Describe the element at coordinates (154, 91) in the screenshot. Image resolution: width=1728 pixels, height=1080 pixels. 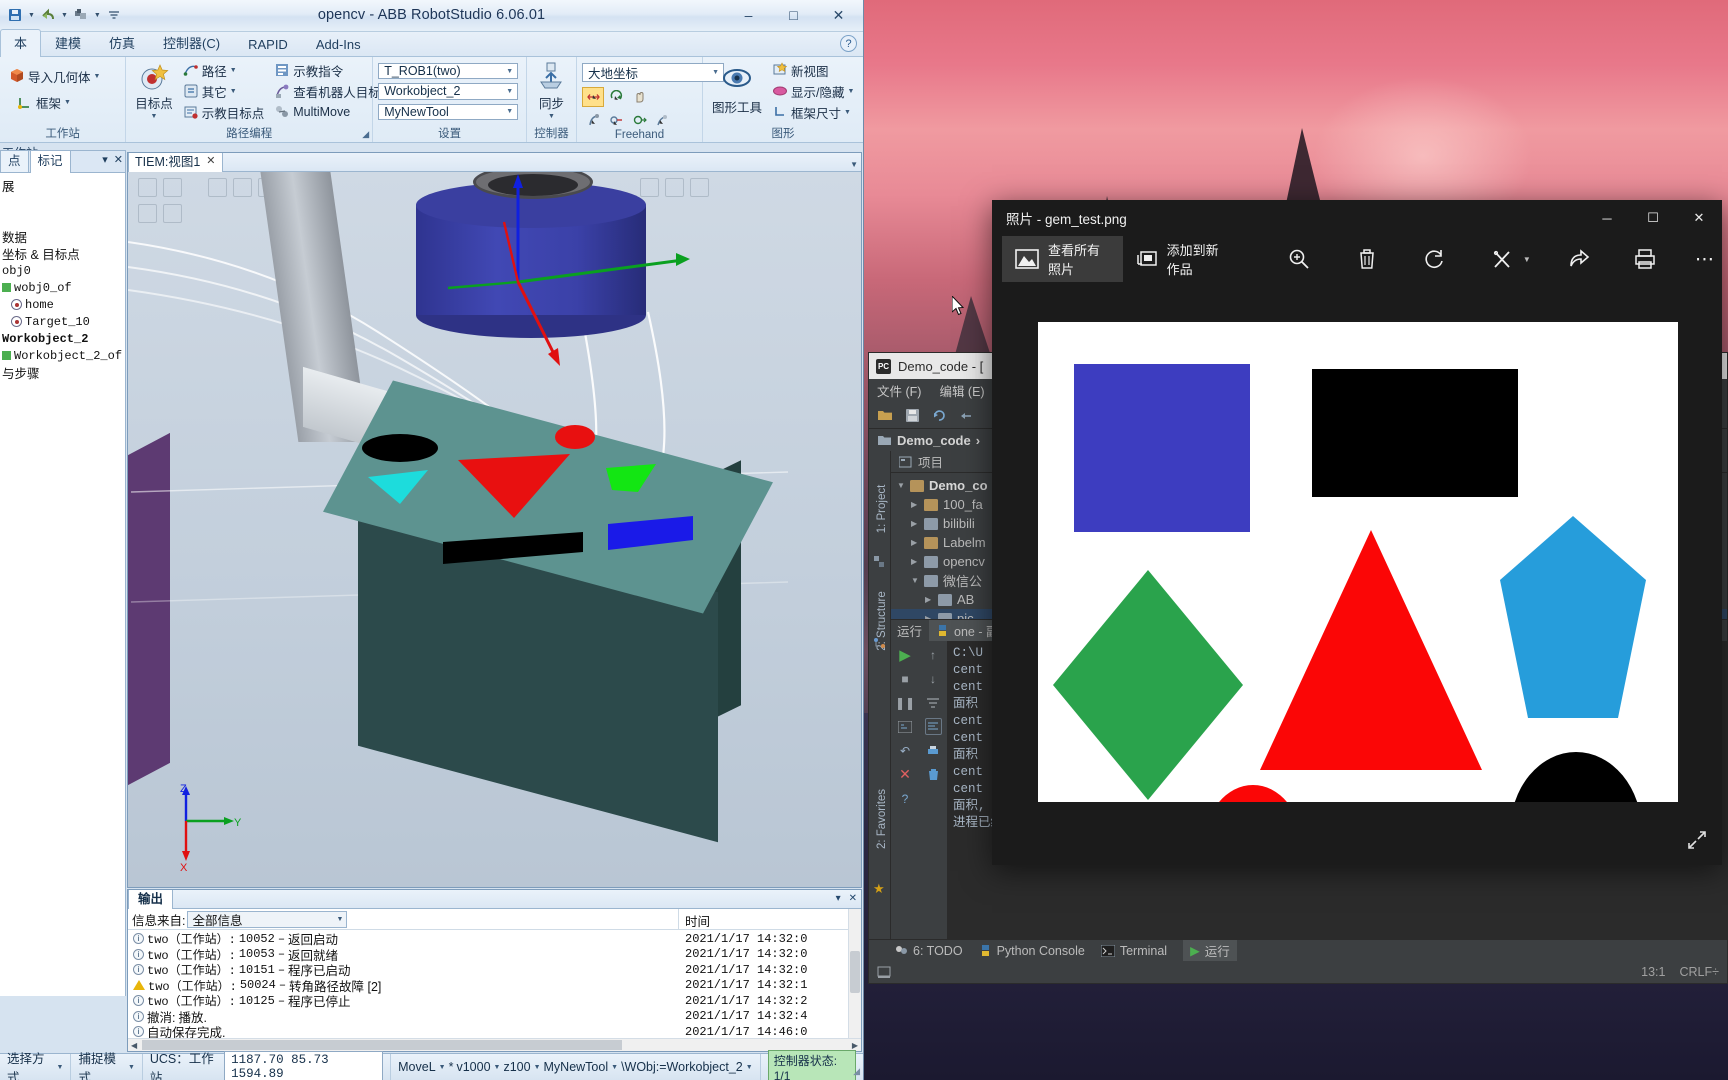
I see `target-point-button: 目标点 ▼` at that location.